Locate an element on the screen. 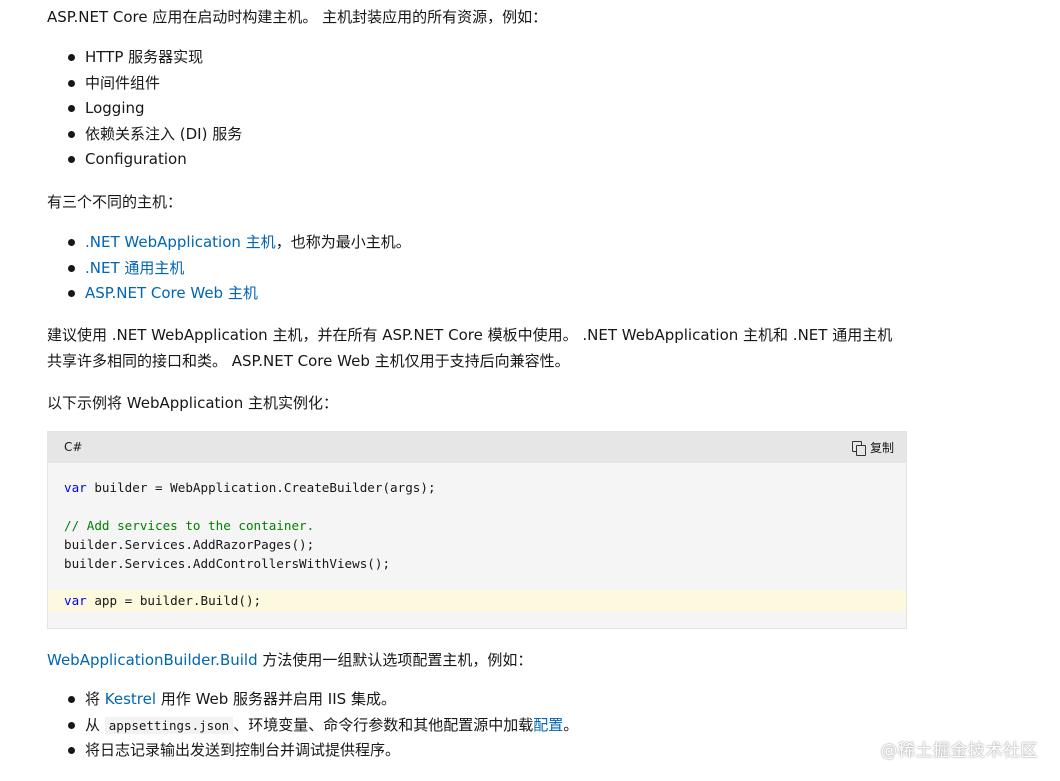 The height and width of the screenshot is (781, 1060). list-item: .NET WebApplication 主机，也称为最小主机。 is located at coordinates (239, 243).